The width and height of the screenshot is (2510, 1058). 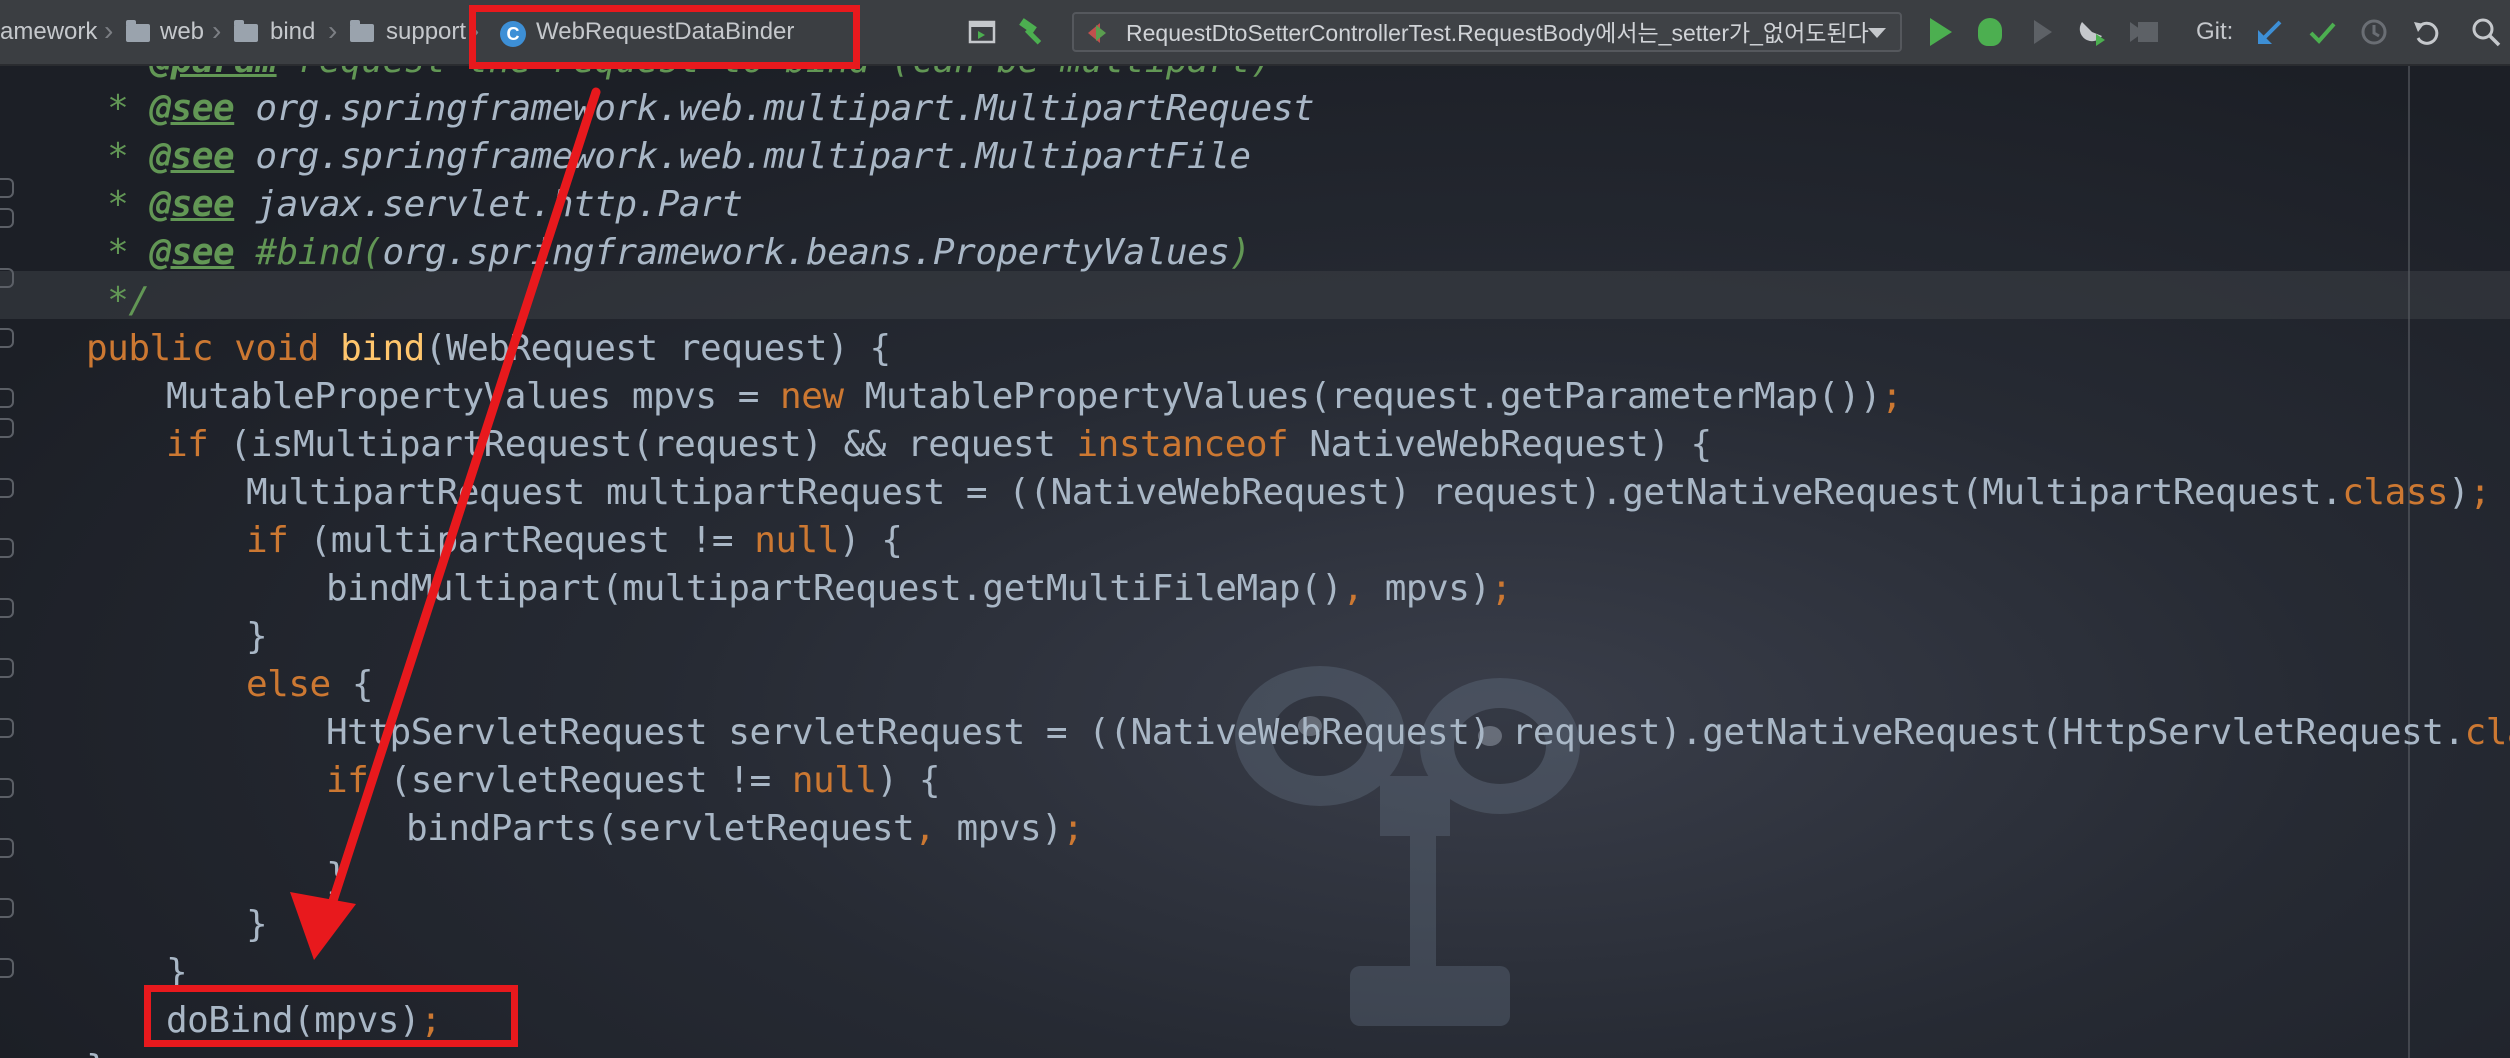 I want to click on code-token: MutablePropertyValues mpvs =, so click(x=473, y=396).